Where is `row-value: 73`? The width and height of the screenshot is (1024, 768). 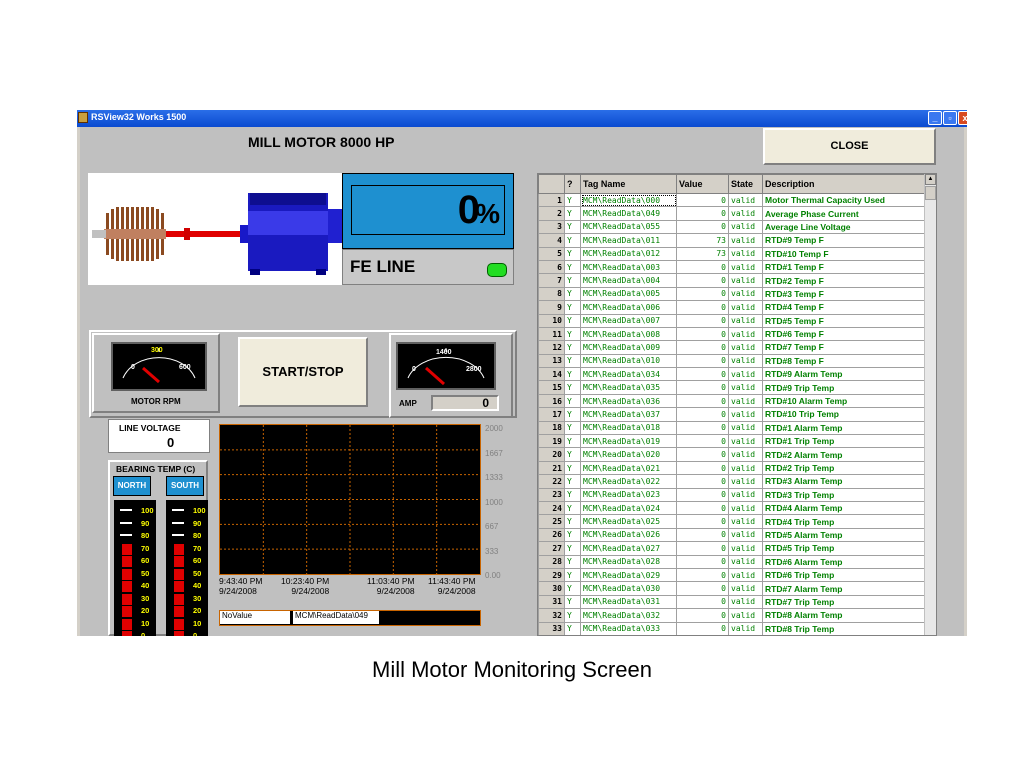 row-value: 73 is located at coordinates (702, 253).